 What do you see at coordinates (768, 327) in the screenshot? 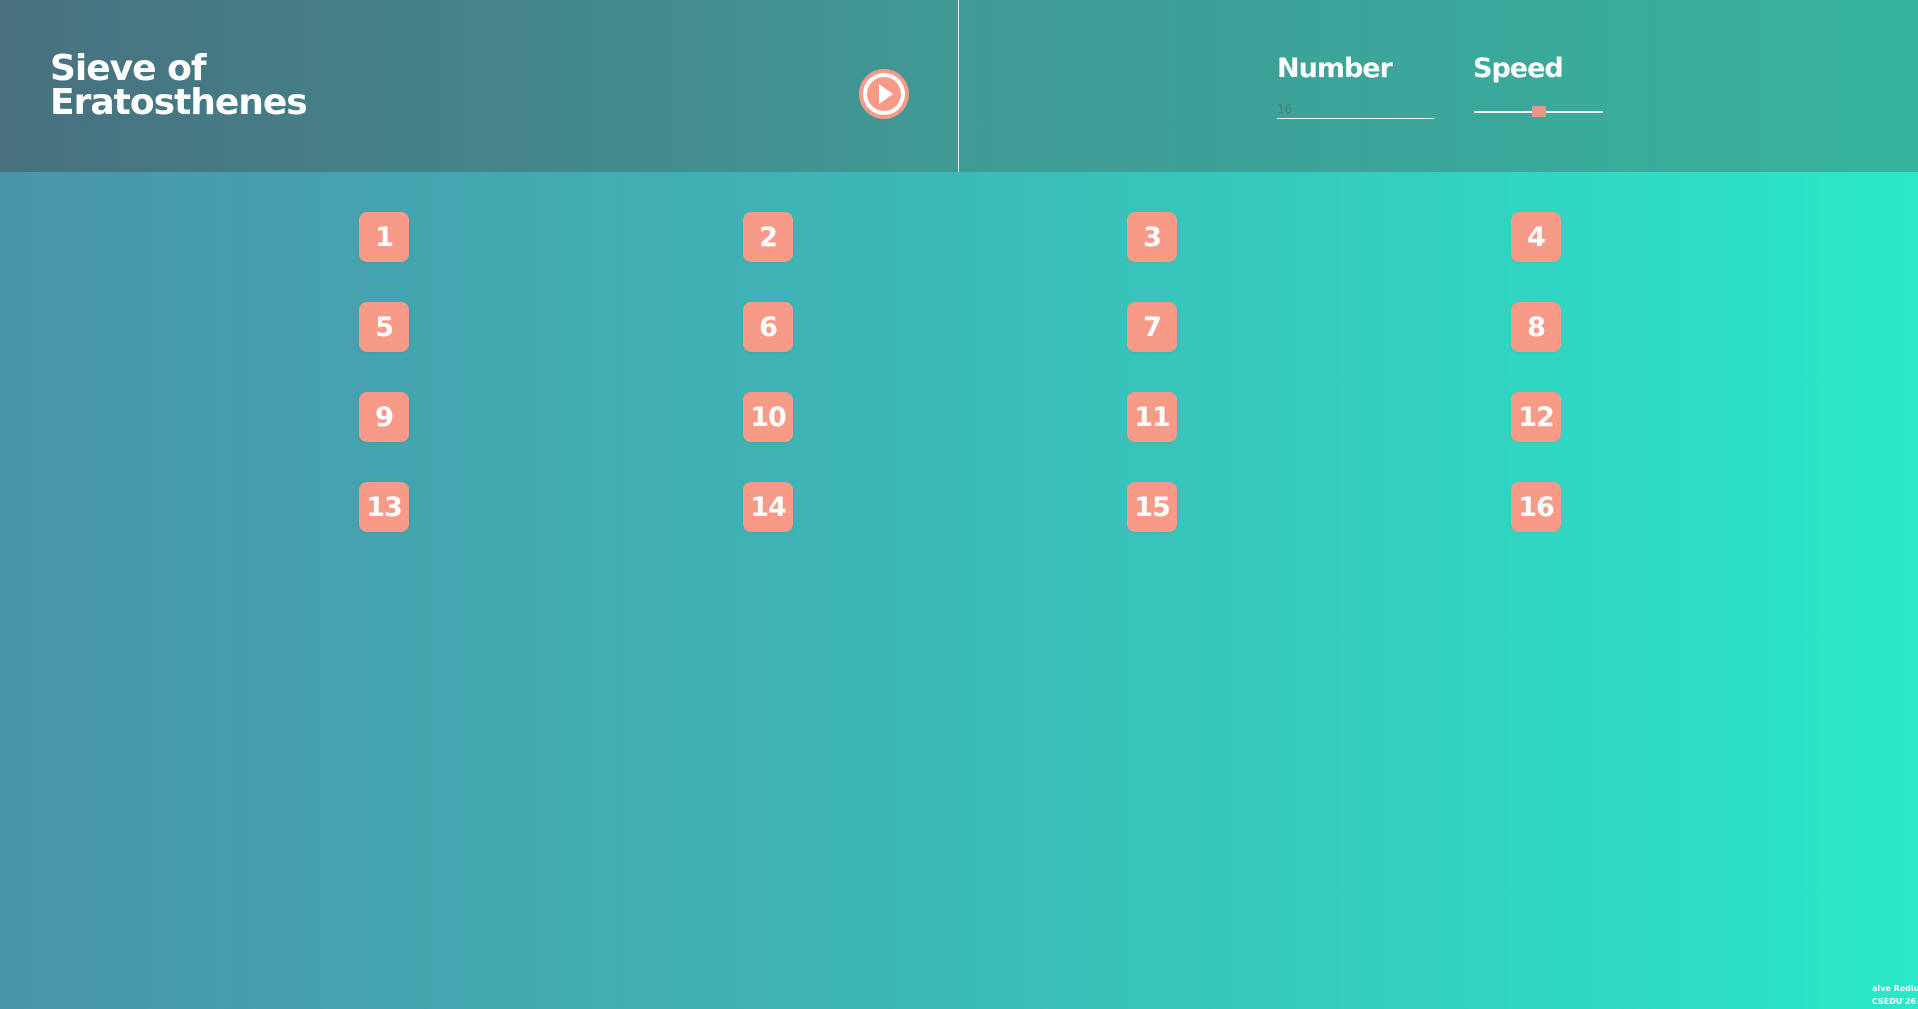
I see `number-cell: 6` at bounding box center [768, 327].